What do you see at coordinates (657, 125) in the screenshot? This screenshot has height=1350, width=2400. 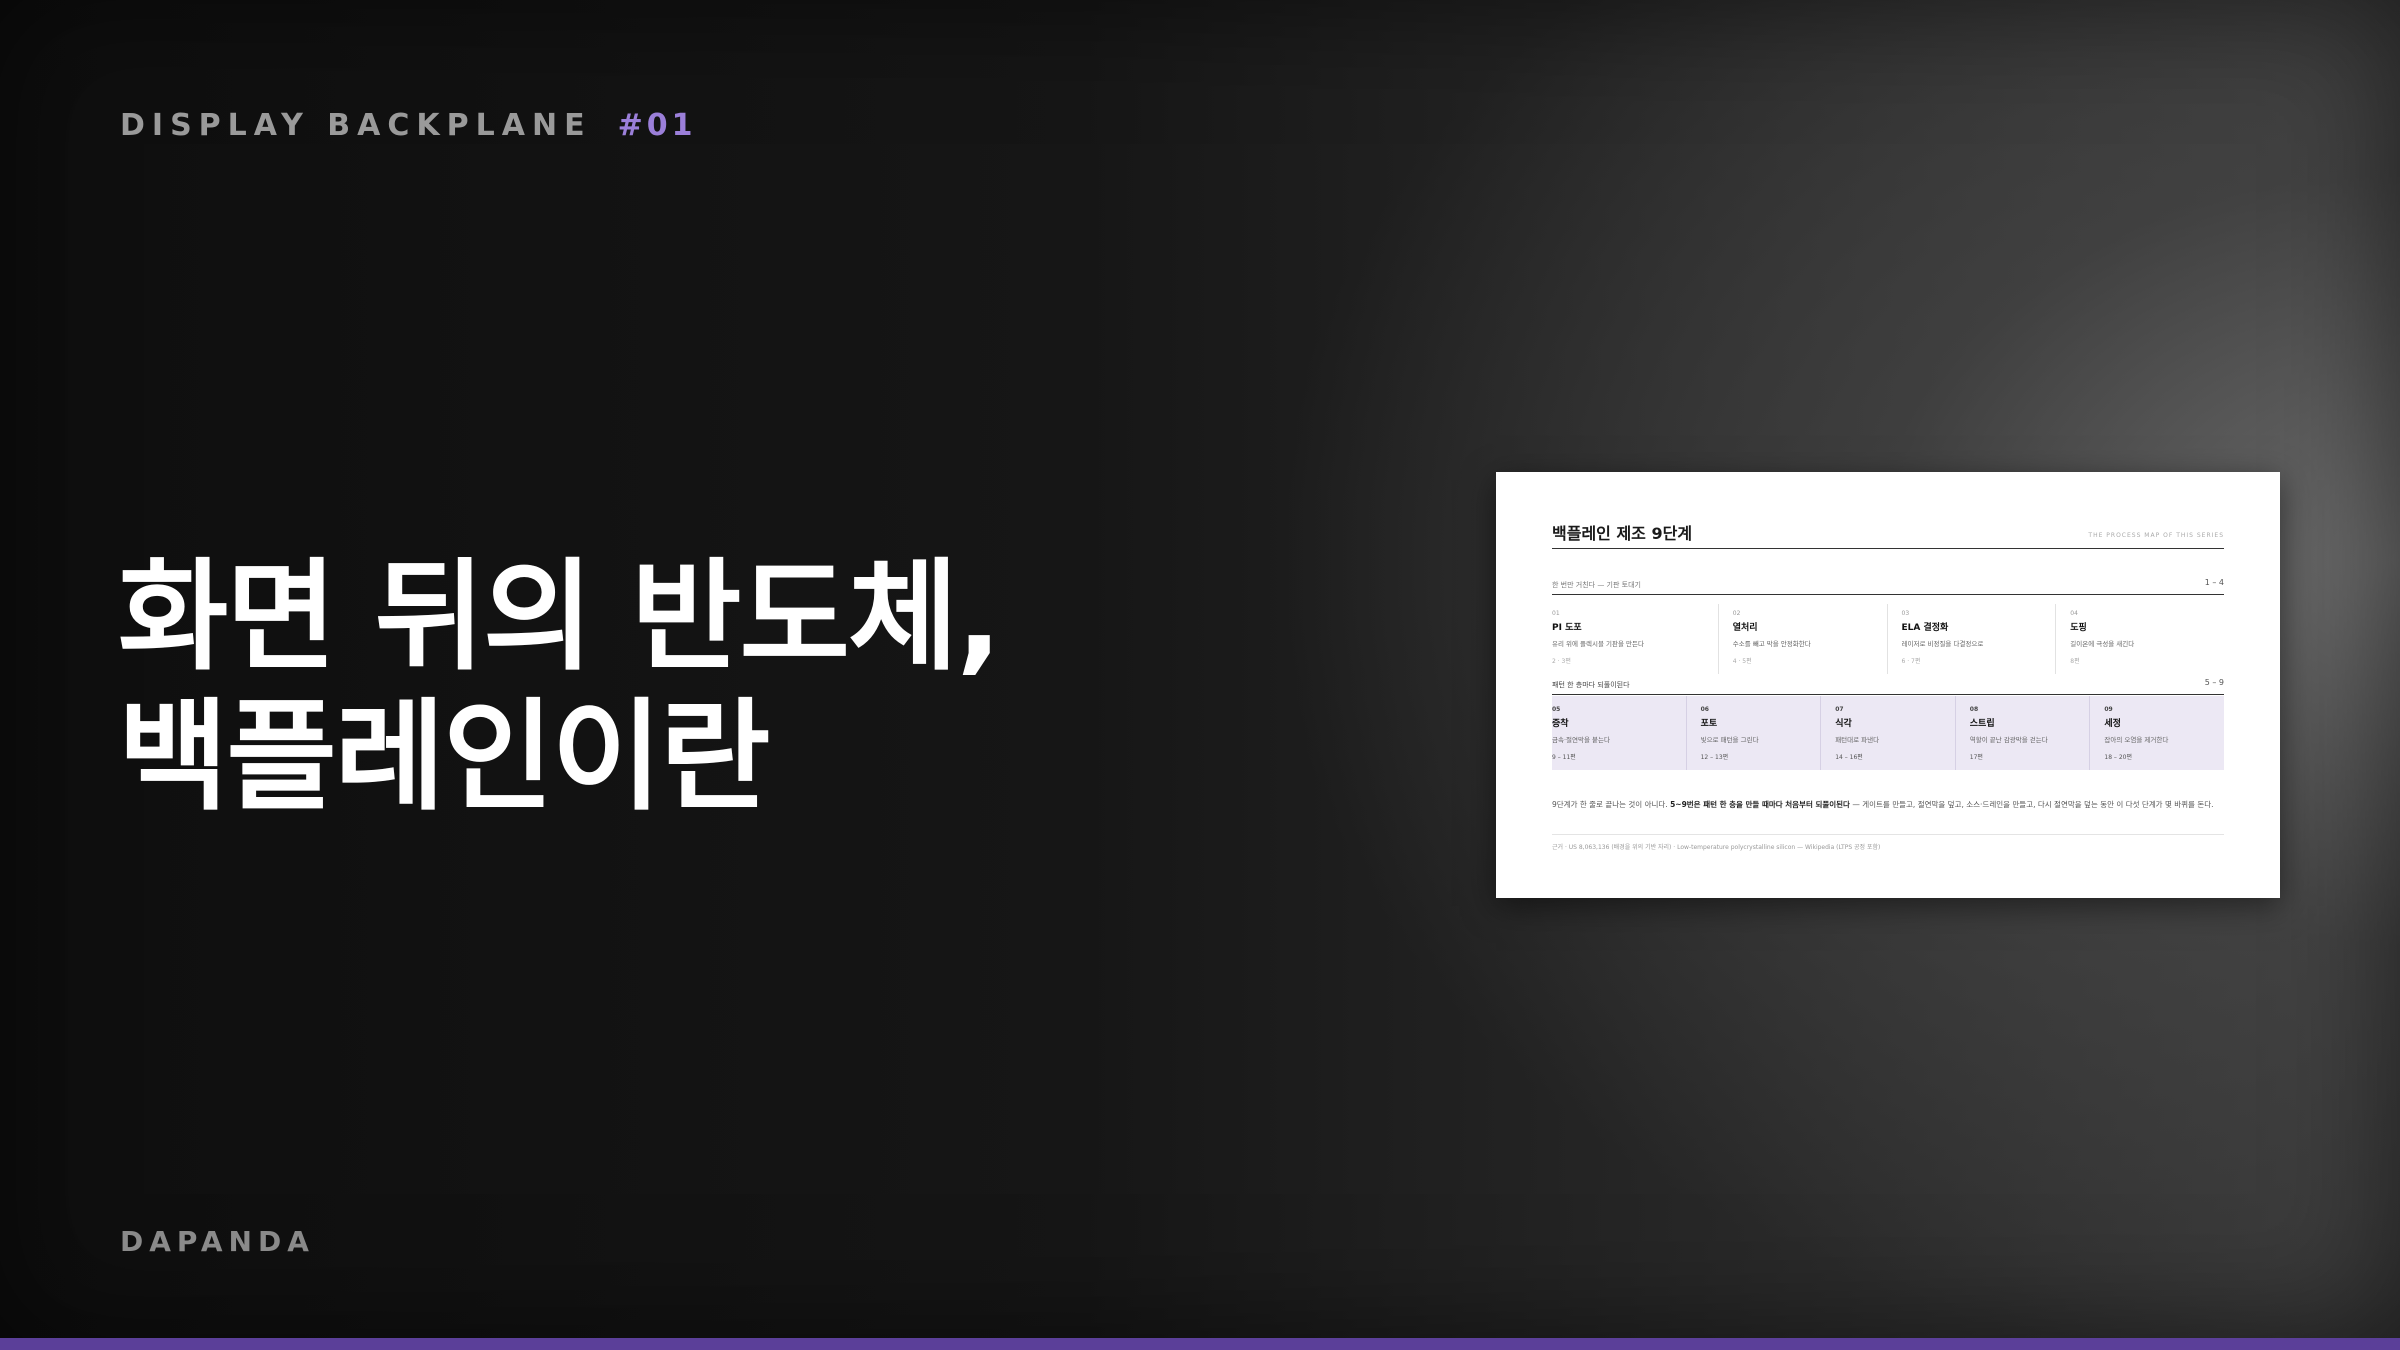 I see `episode-number: #01` at bounding box center [657, 125].